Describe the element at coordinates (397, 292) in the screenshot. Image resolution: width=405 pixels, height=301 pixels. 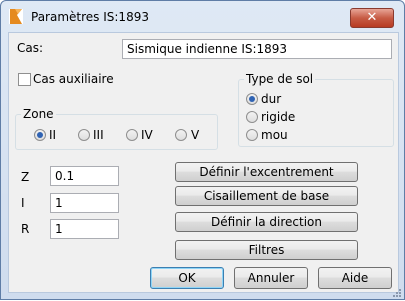
I see `resize-grip-icon` at that location.